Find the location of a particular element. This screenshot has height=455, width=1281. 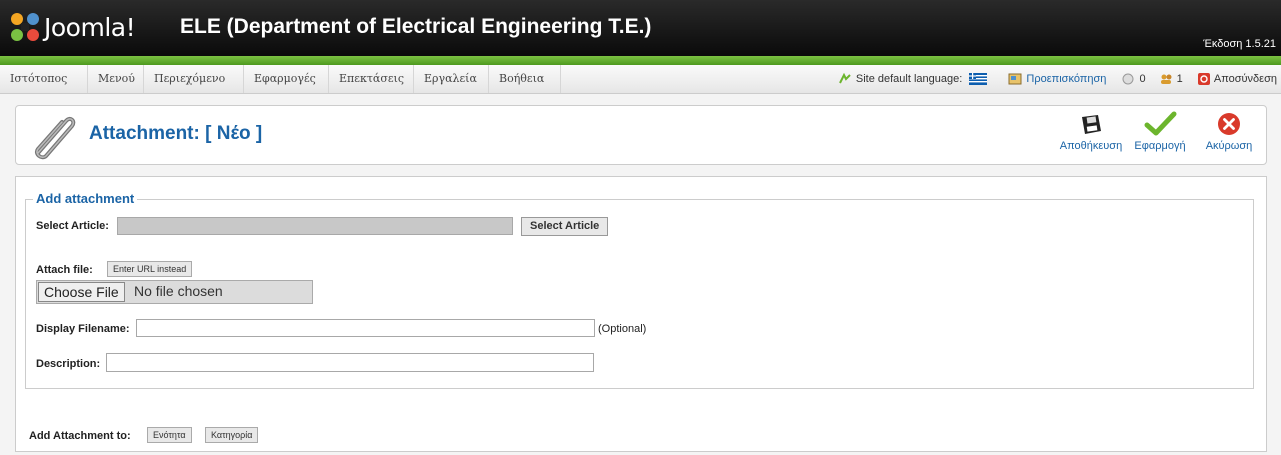

cancel-label: Ακύρωση is located at coordinates (1229, 146).